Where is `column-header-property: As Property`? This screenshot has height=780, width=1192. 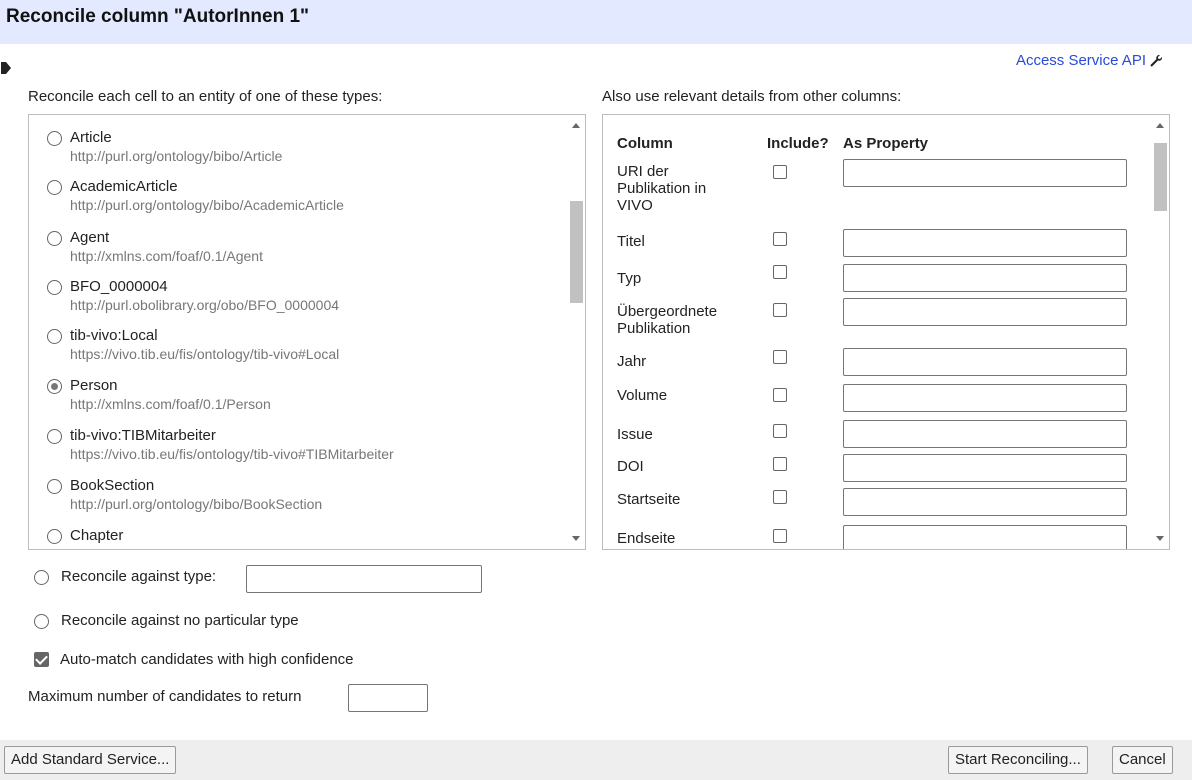
column-header-property: As Property is located at coordinates (886, 143).